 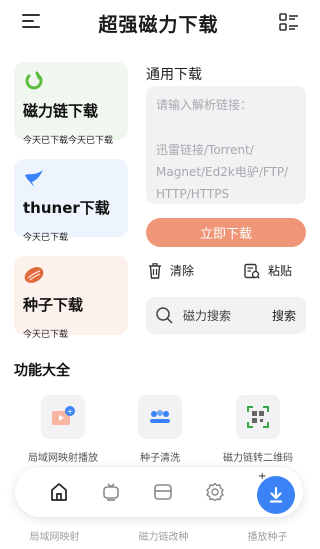 I want to click on search-button: 搜索, so click(x=284, y=315).